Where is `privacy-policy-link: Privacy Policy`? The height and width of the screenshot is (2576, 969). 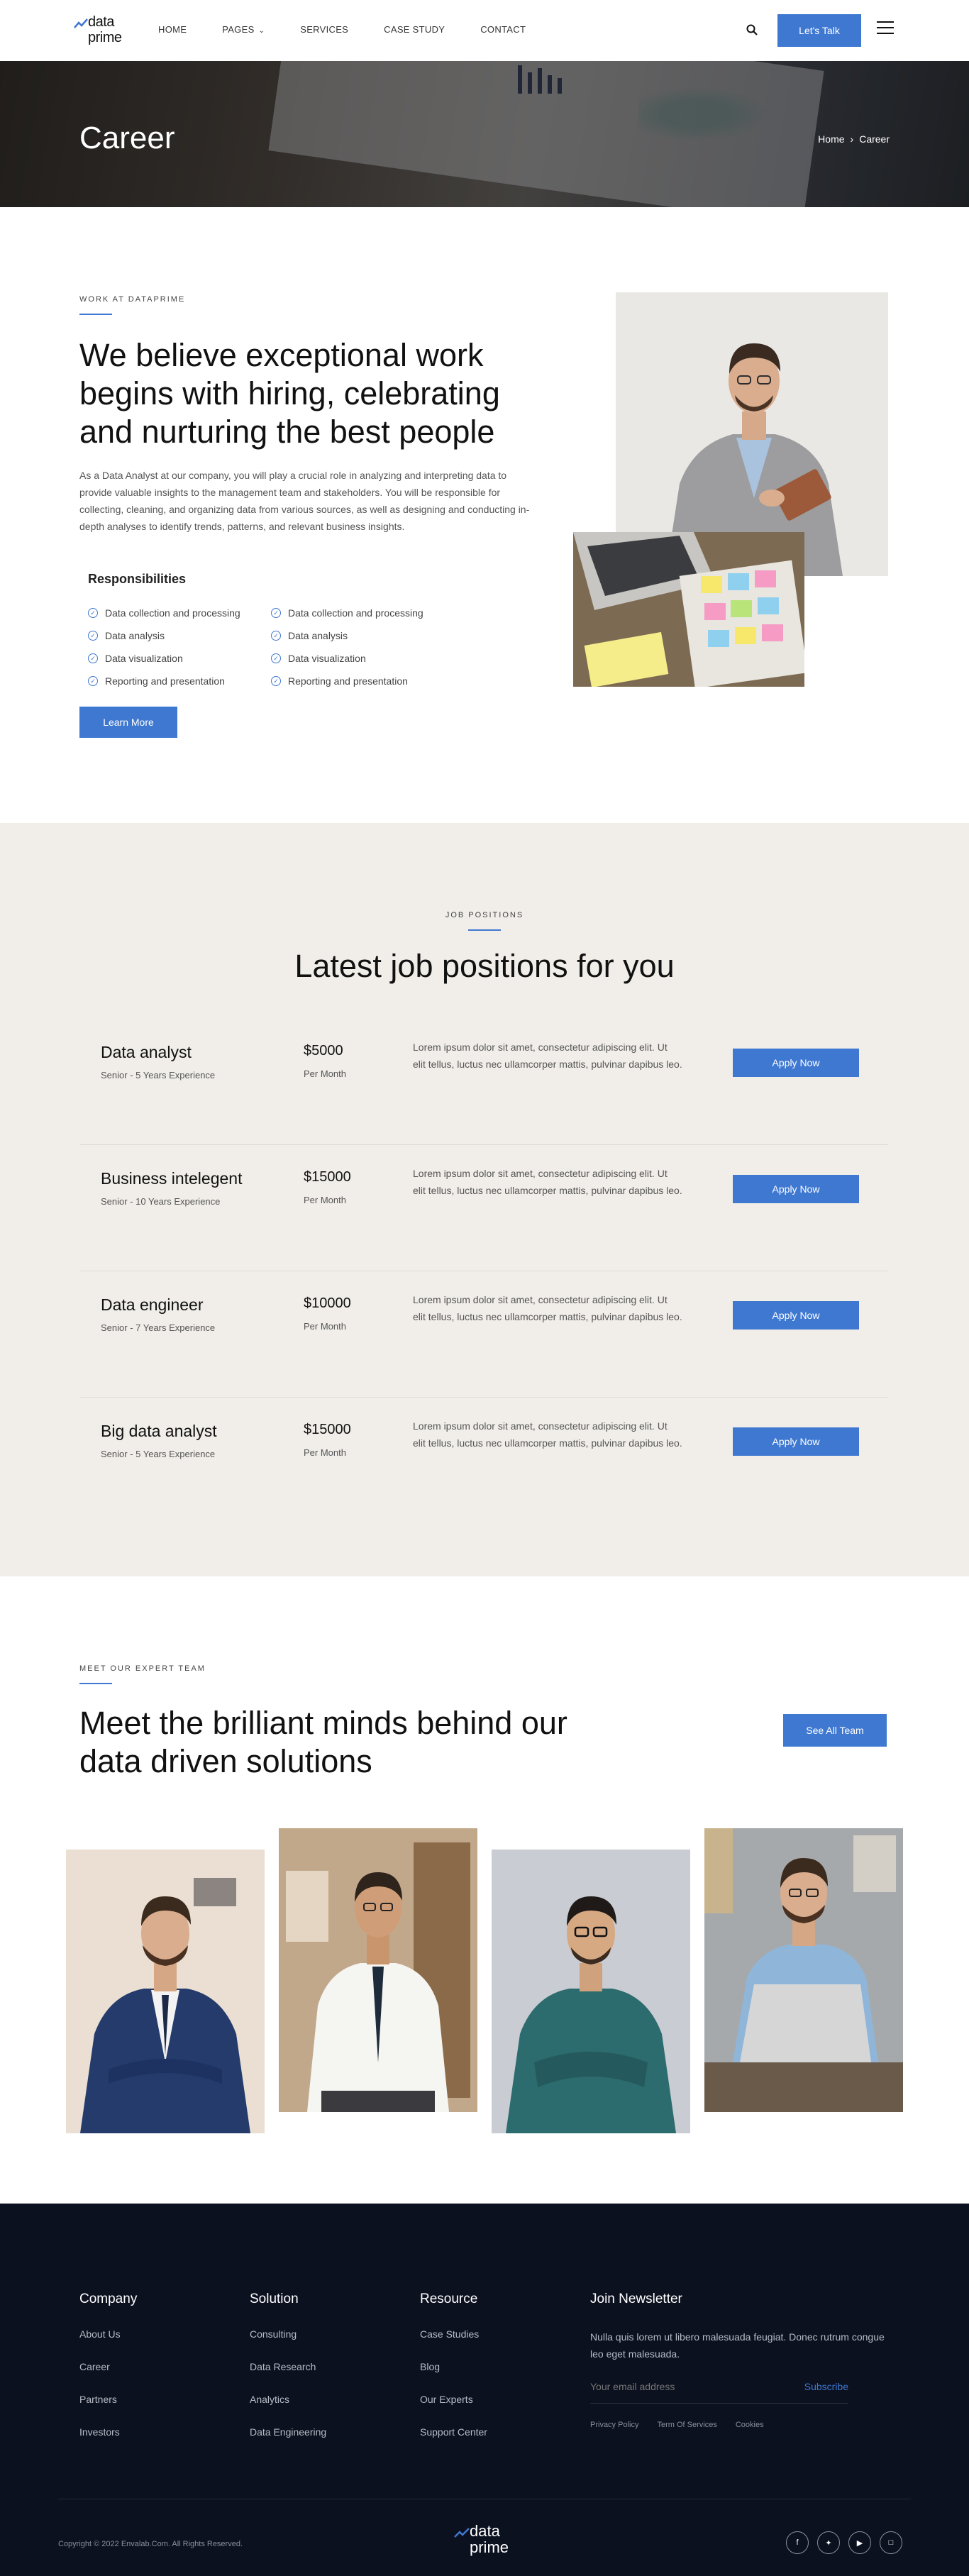
privacy-policy-link: Privacy Policy is located at coordinates (614, 2425).